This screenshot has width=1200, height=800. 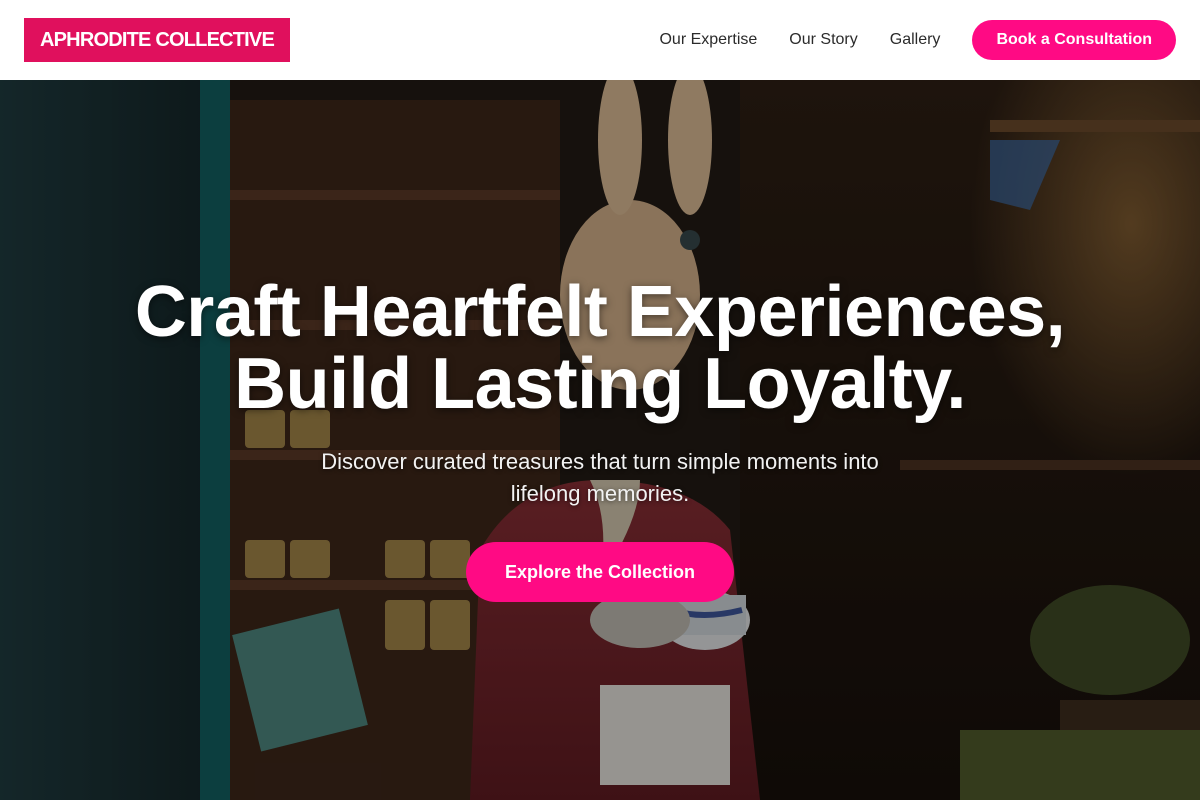 I want to click on nav-link-gallery: Gallery, so click(x=915, y=40).